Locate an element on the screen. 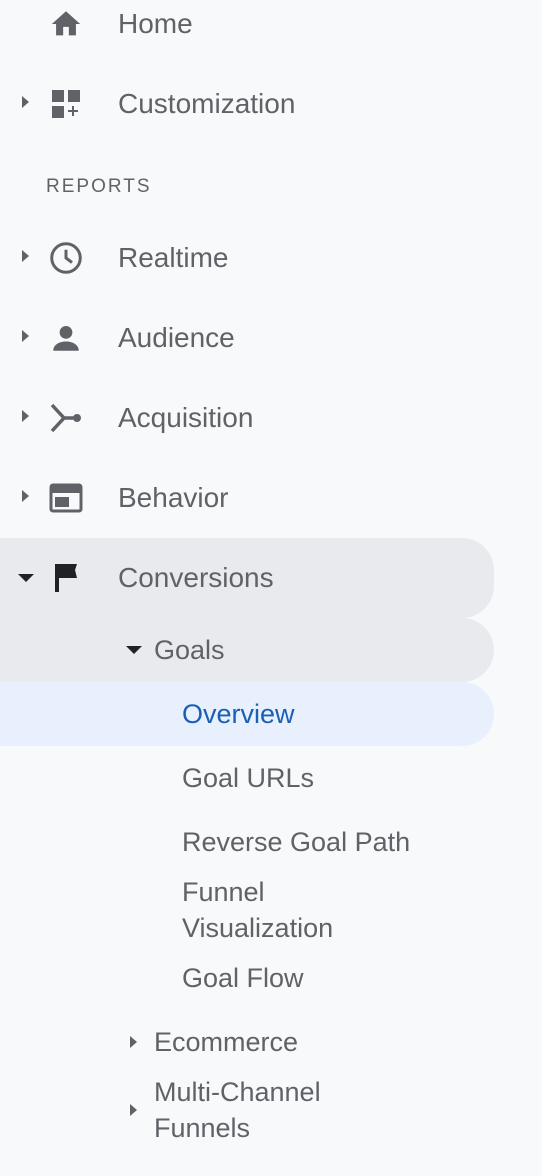 Image resolution: width=542 pixels, height=1176 pixels. reports-section-header: REPORTS is located at coordinates (99, 186).